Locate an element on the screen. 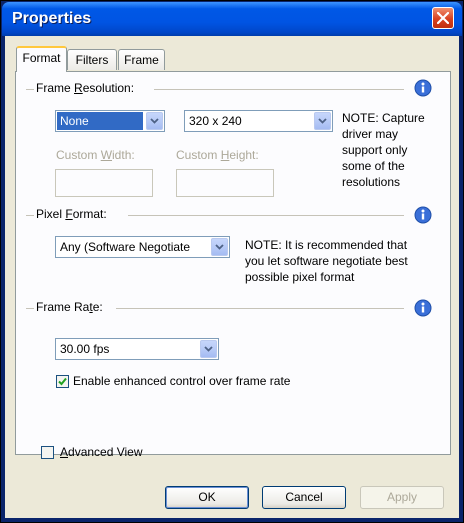 This screenshot has height=523, width=464. size-preset-value: None is located at coordinates (100, 121).